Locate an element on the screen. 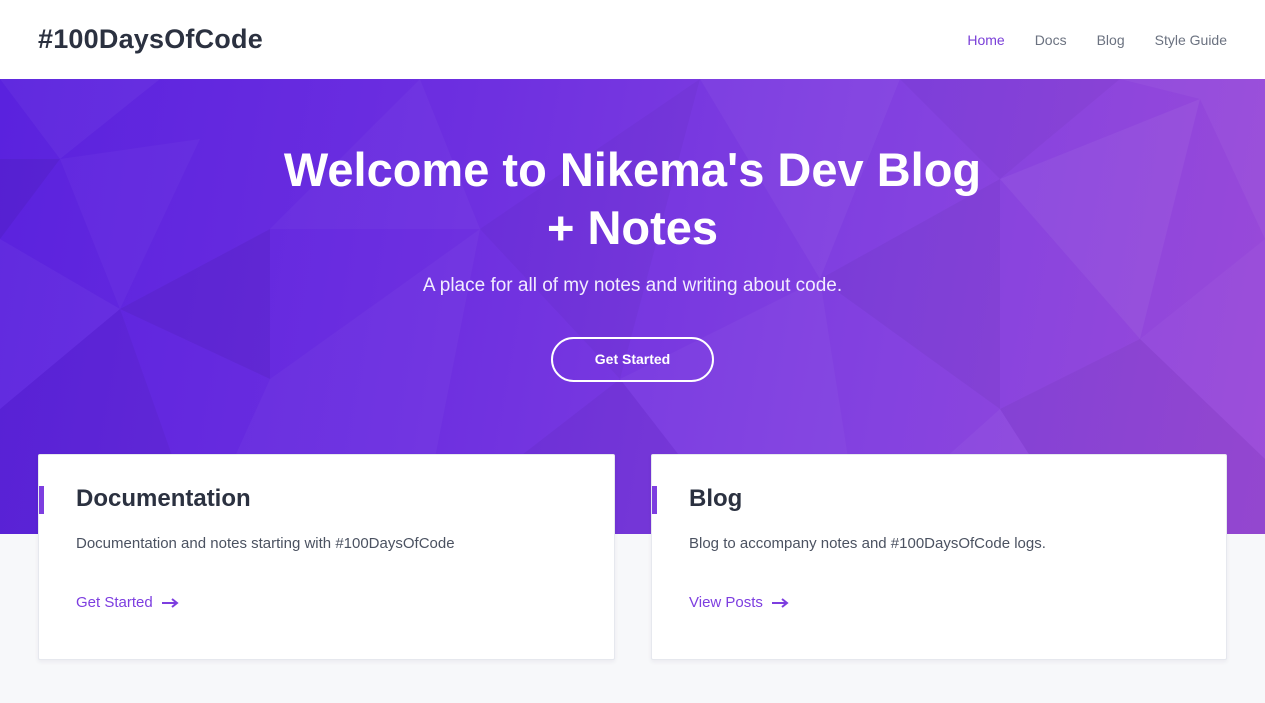  main-nav: Home Docs Blog Style Guide is located at coordinates (1082, 40).